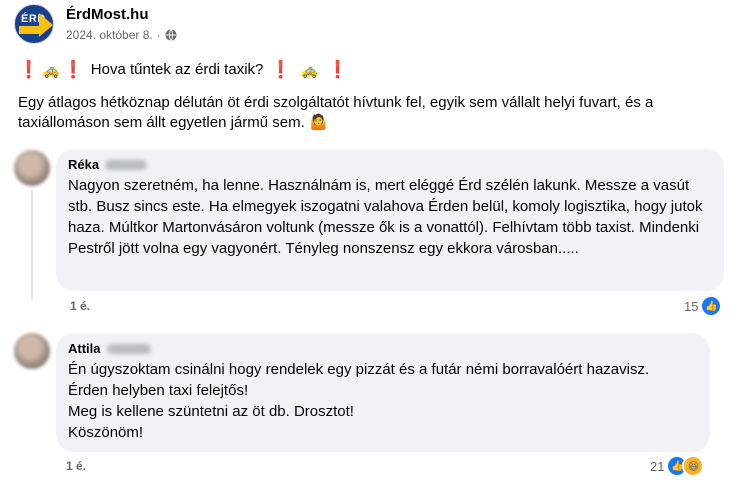  Describe the element at coordinates (46, 25) in the screenshot. I see `logo-arrow-icon` at that location.